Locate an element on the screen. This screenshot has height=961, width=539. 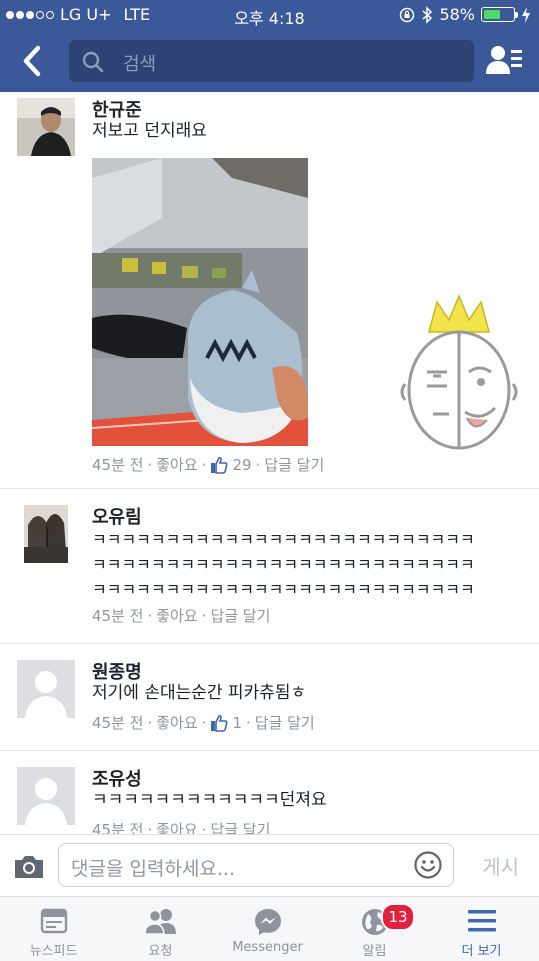
comment-composer: 댓글을 입력하세요... 게시 is located at coordinates (269, 865).